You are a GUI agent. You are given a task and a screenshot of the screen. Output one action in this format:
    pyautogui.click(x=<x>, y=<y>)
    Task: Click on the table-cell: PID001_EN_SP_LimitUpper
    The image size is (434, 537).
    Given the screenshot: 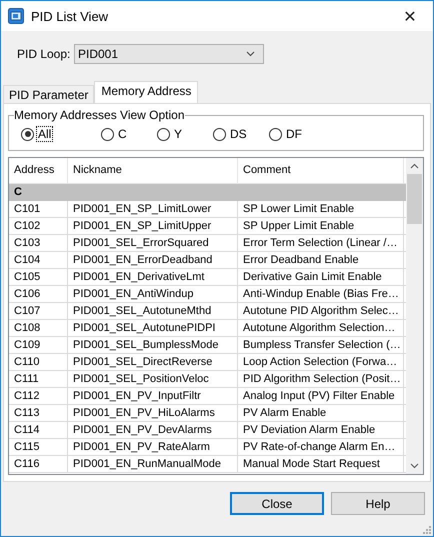 What is the action you would take?
    pyautogui.click(x=153, y=226)
    